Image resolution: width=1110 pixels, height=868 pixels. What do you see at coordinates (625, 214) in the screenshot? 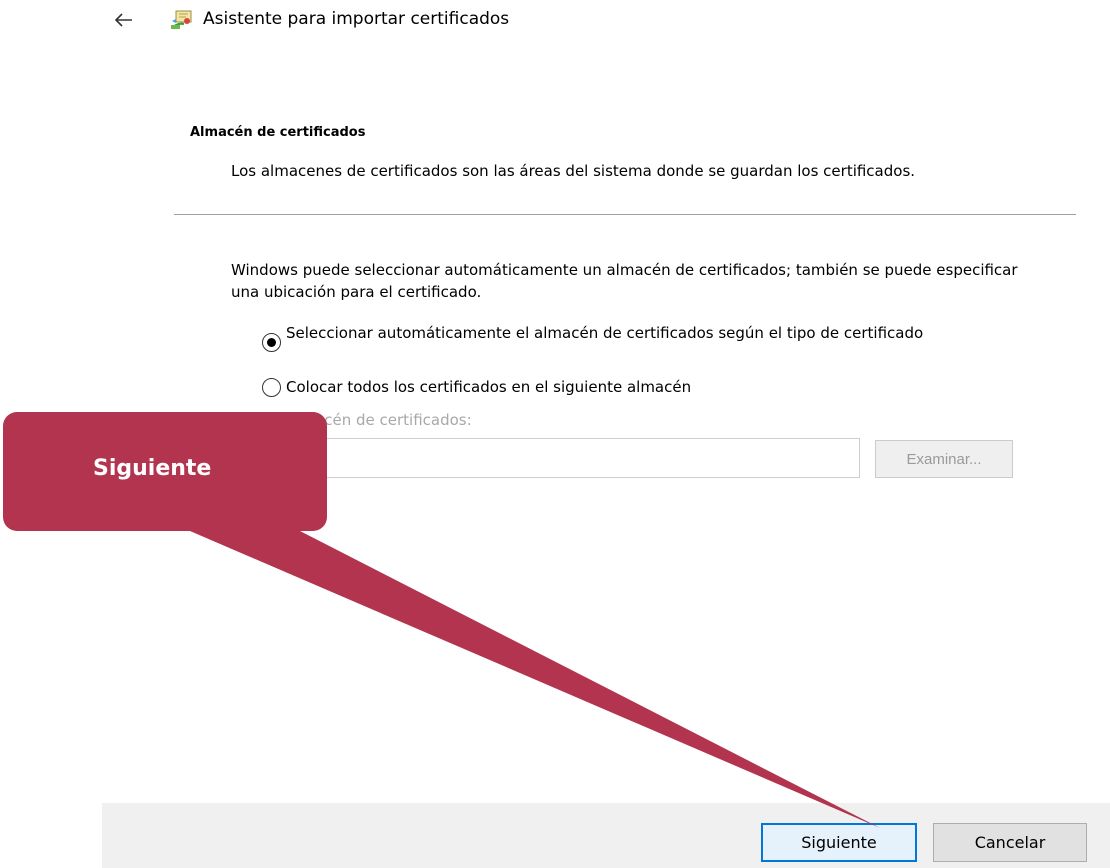
I see `header-divider` at bounding box center [625, 214].